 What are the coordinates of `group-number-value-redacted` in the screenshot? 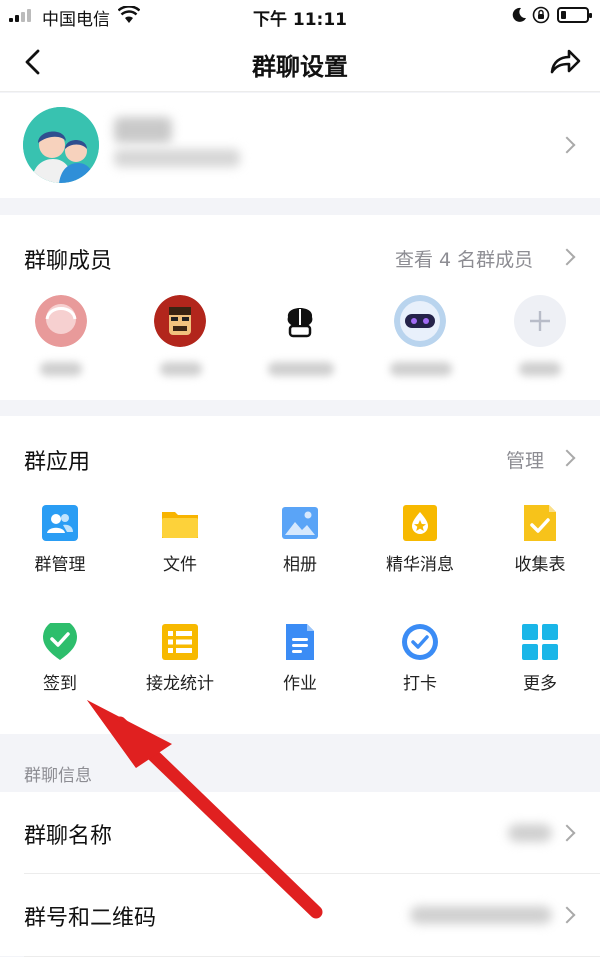 It's located at (481, 915).